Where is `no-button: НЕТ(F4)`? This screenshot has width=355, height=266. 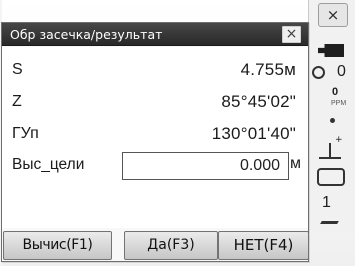
no-button: НЕТ(F4) is located at coordinates (263, 245).